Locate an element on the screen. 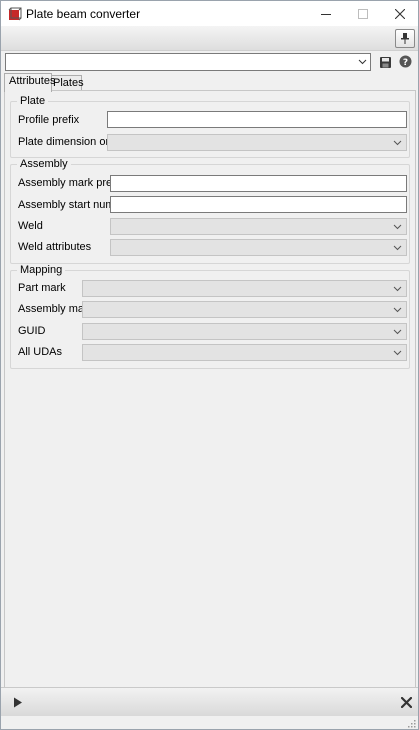  guid-label: GUID is located at coordinates (32, 331).